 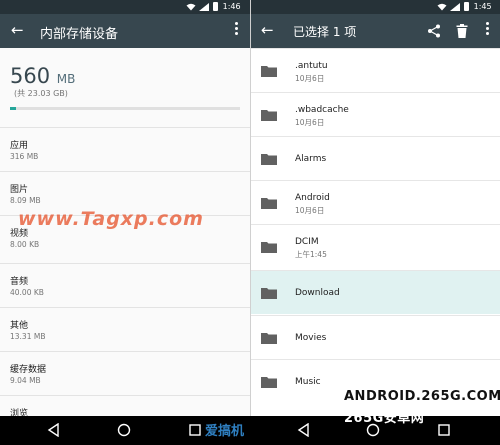 What do you see at coordinates (375, 337) in the screenshot?
I see `folder-row: Movies` at bounding box center [375, 337].